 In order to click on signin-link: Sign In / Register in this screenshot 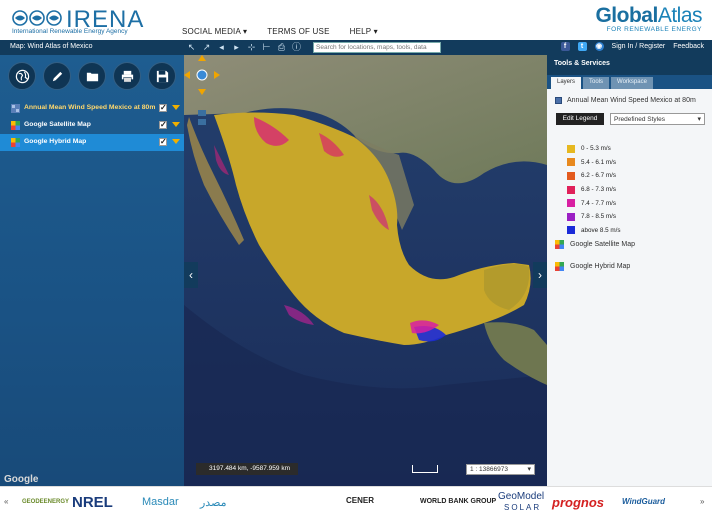, I will do `click(639, 46)`.